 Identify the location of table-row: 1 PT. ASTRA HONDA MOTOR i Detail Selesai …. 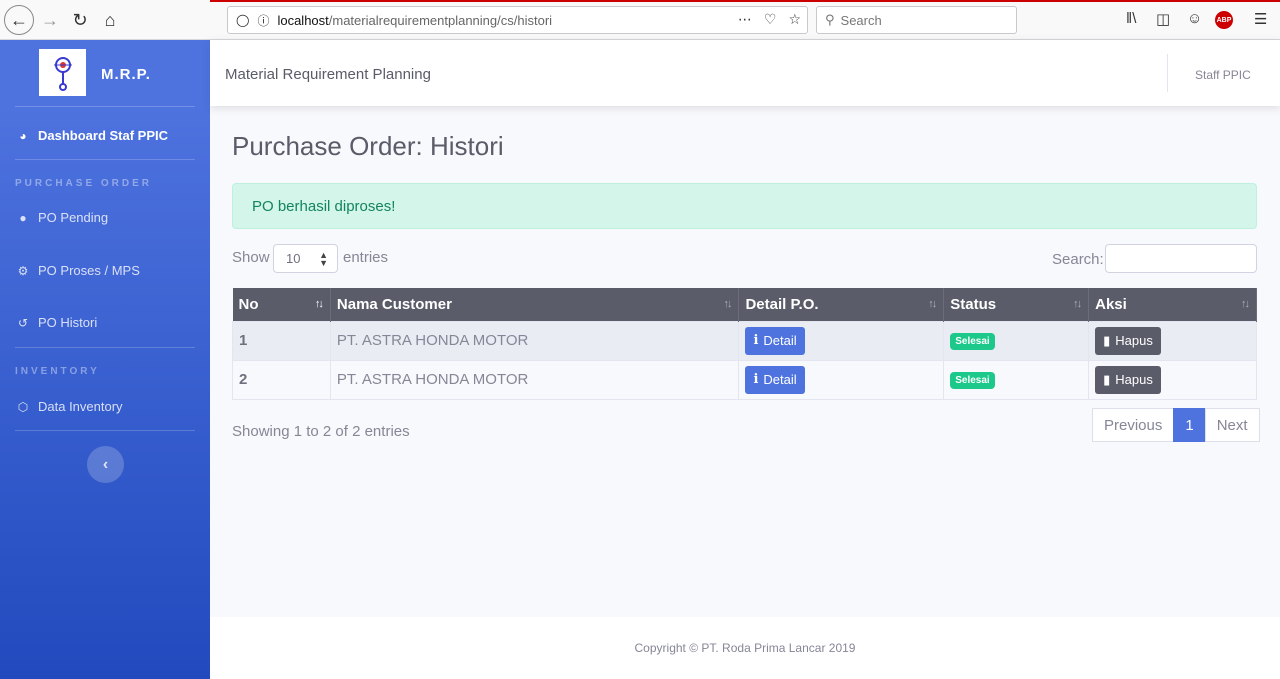
(744, 340).